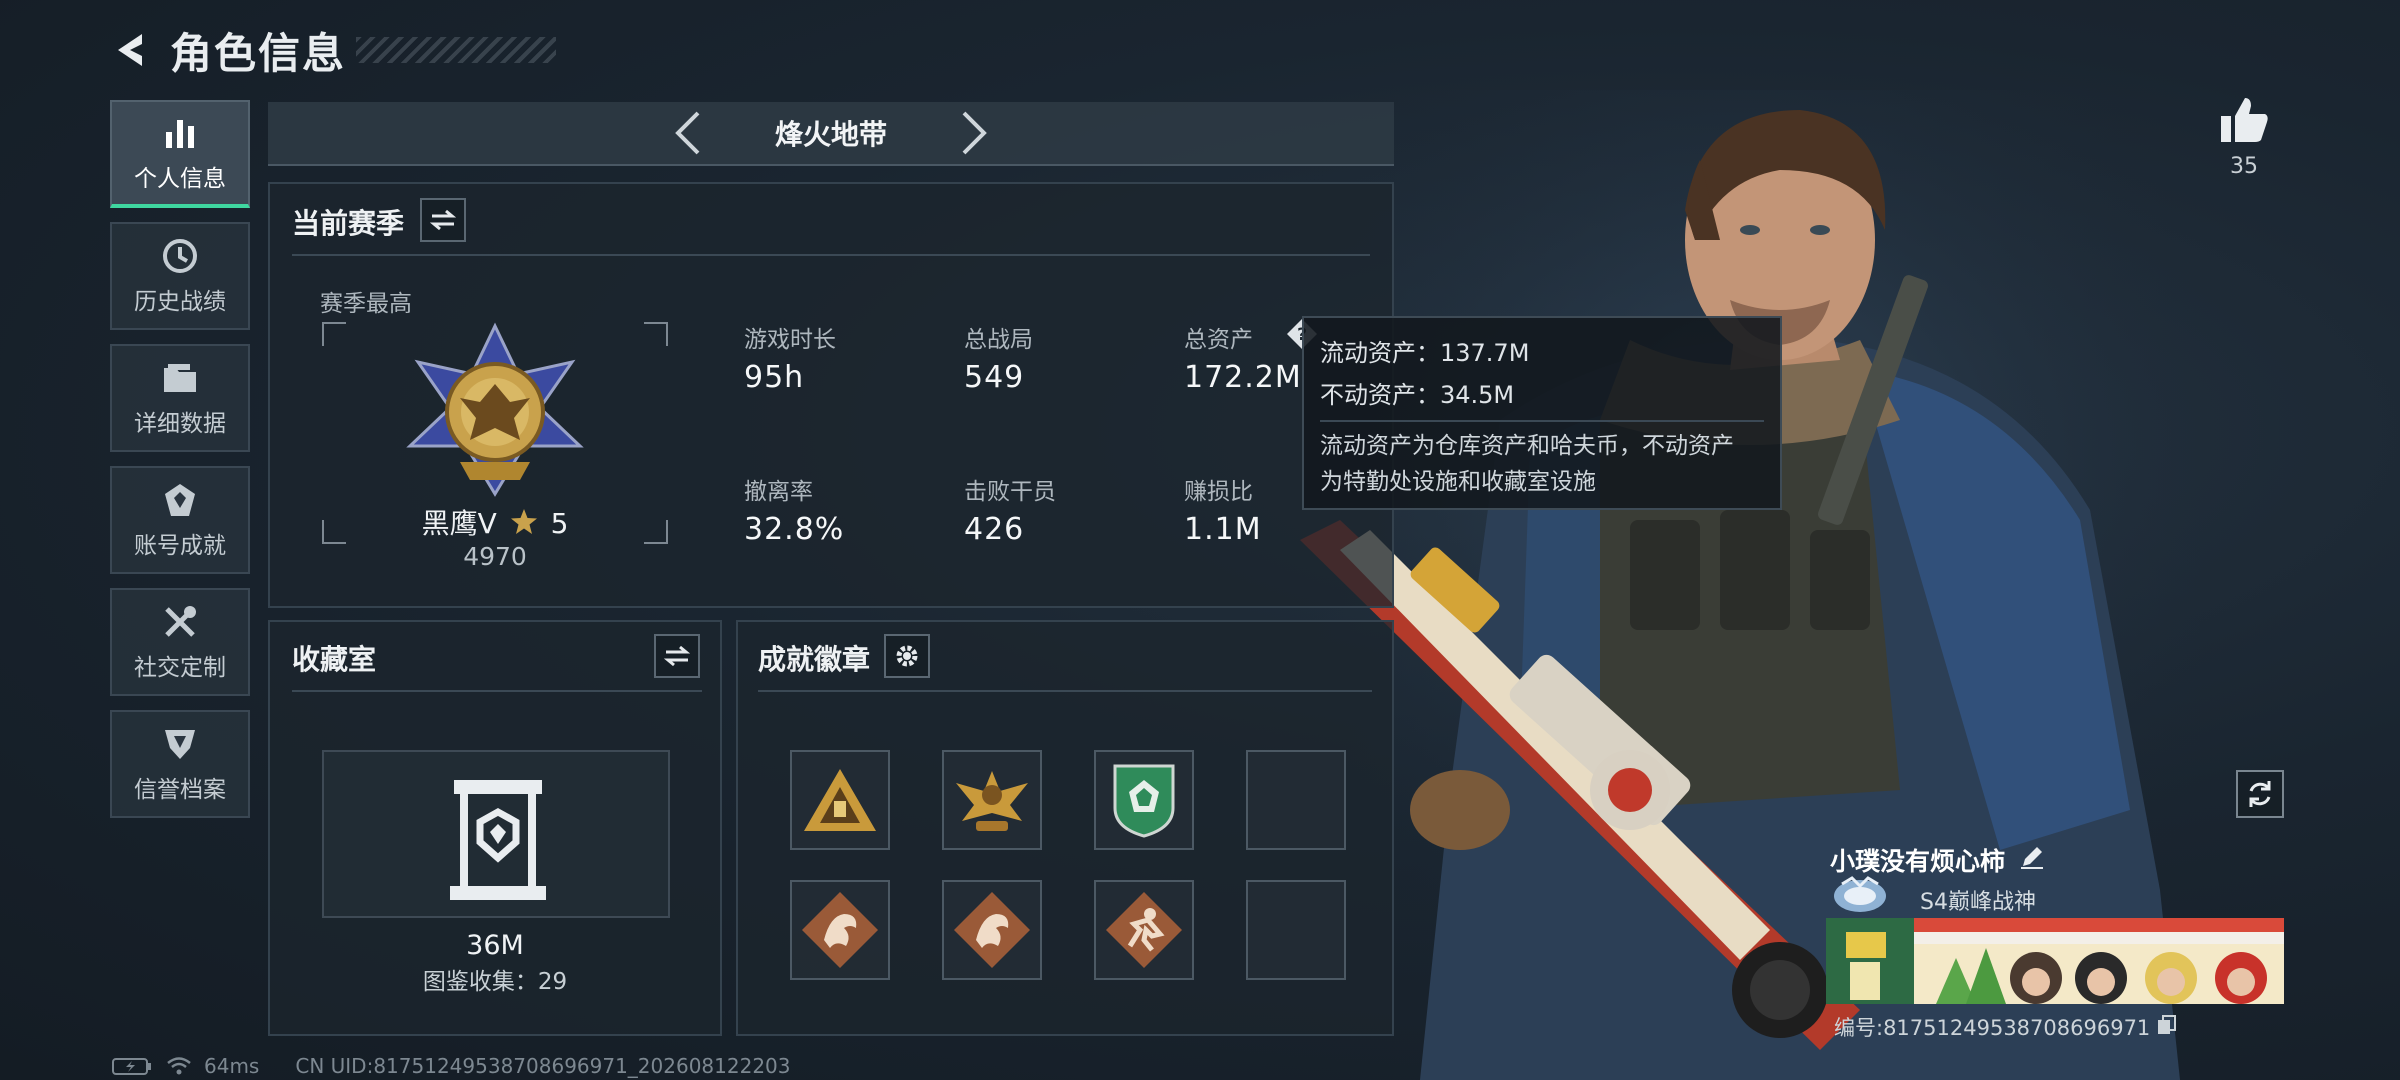 The width and height of the screenshot is (2400, 1080). I want to click on collection-value: 36M, so click(495, 945).